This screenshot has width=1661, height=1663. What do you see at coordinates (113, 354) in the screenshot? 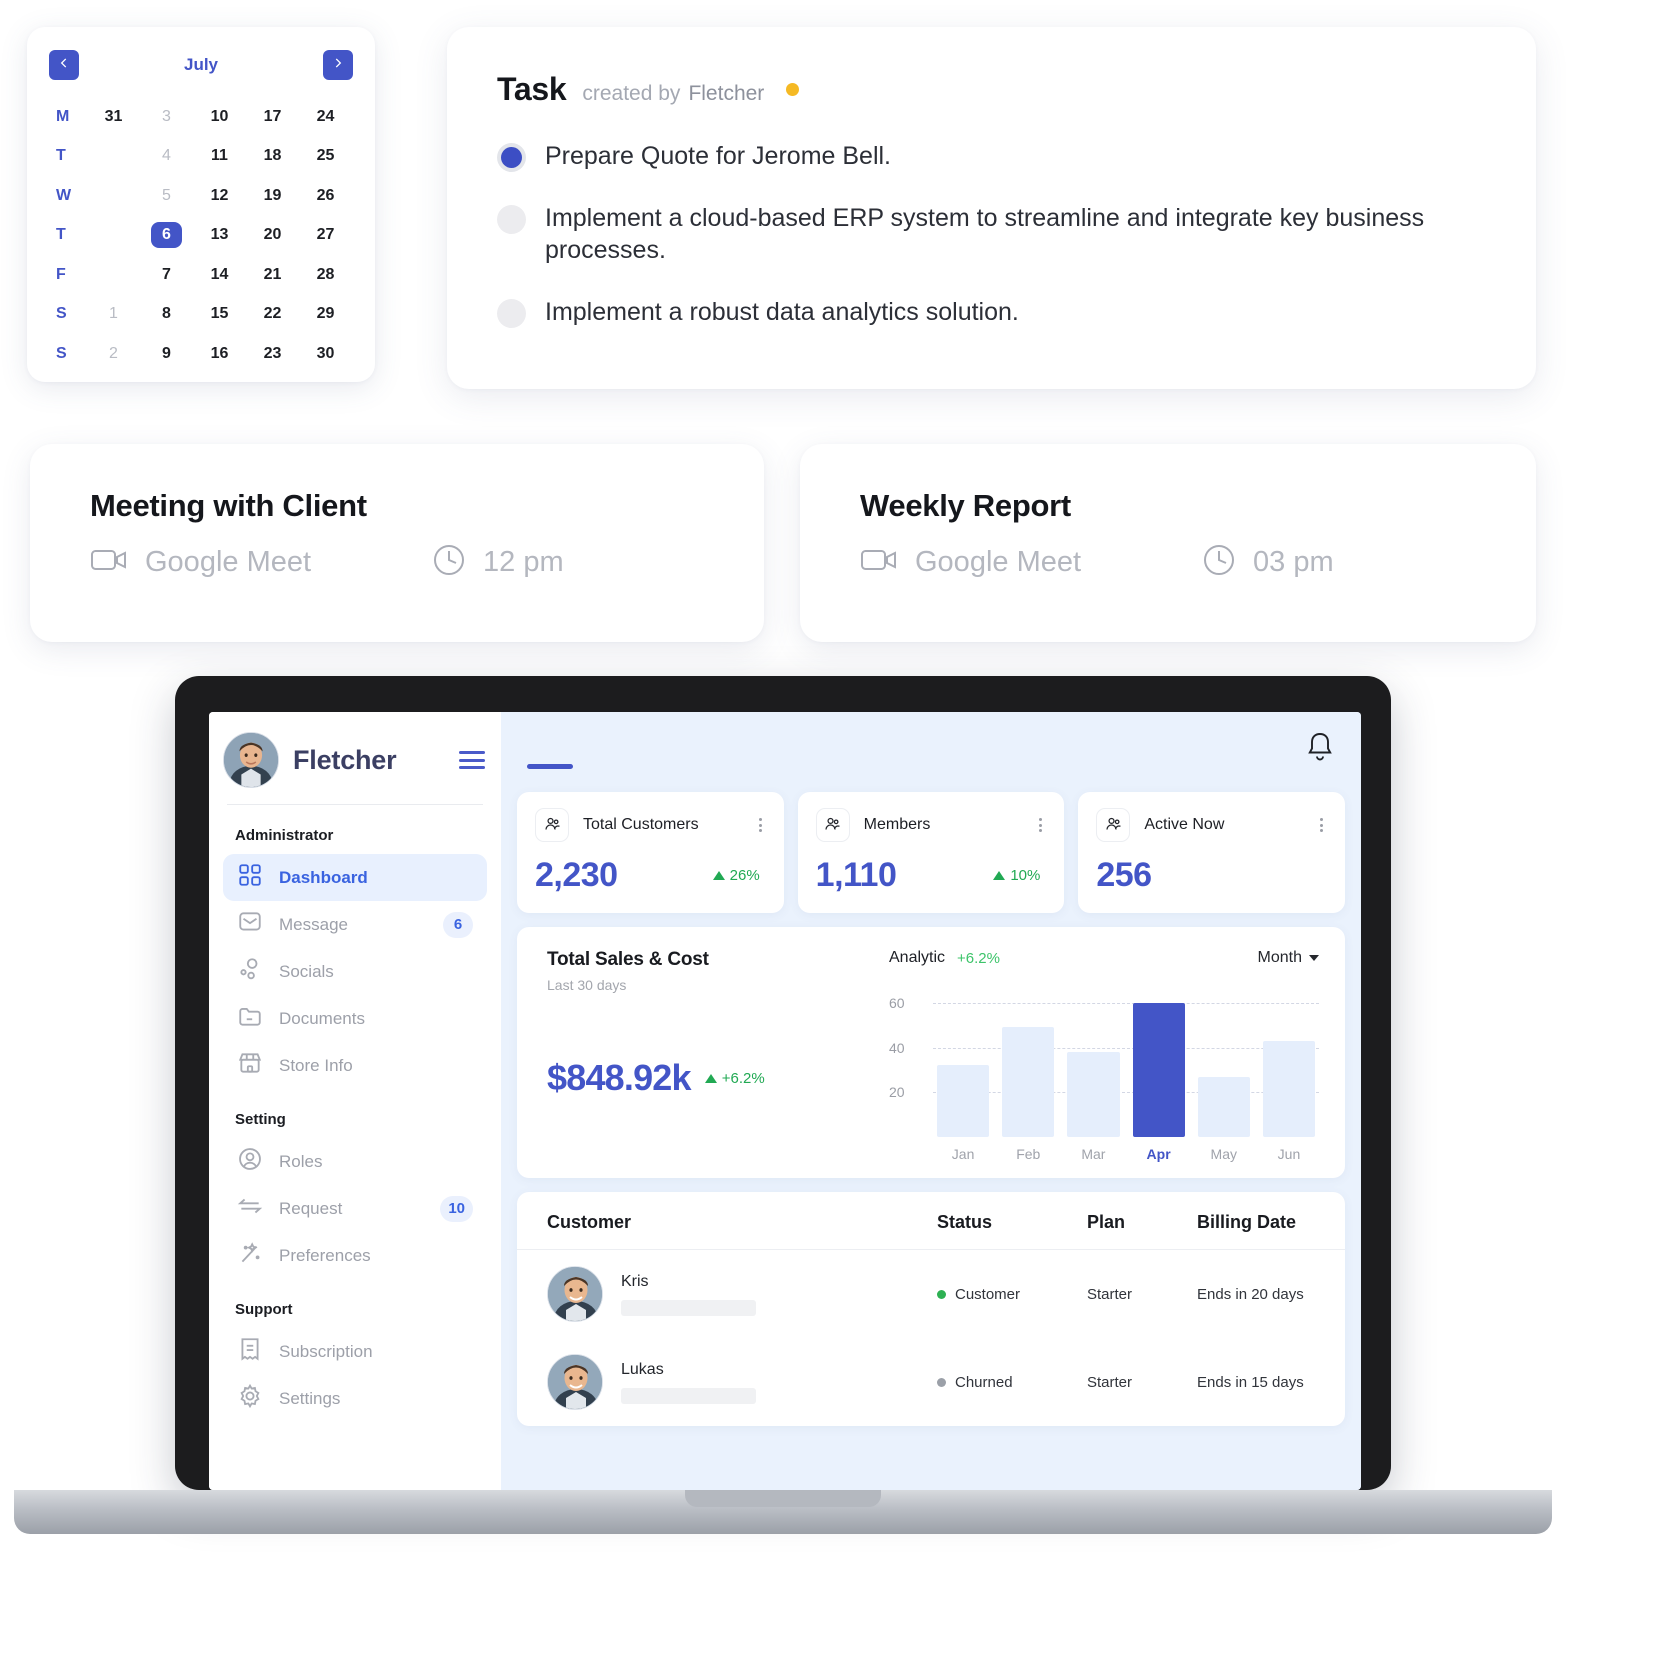
I see `calendar-day: 2` at bounding box center [113, 354].